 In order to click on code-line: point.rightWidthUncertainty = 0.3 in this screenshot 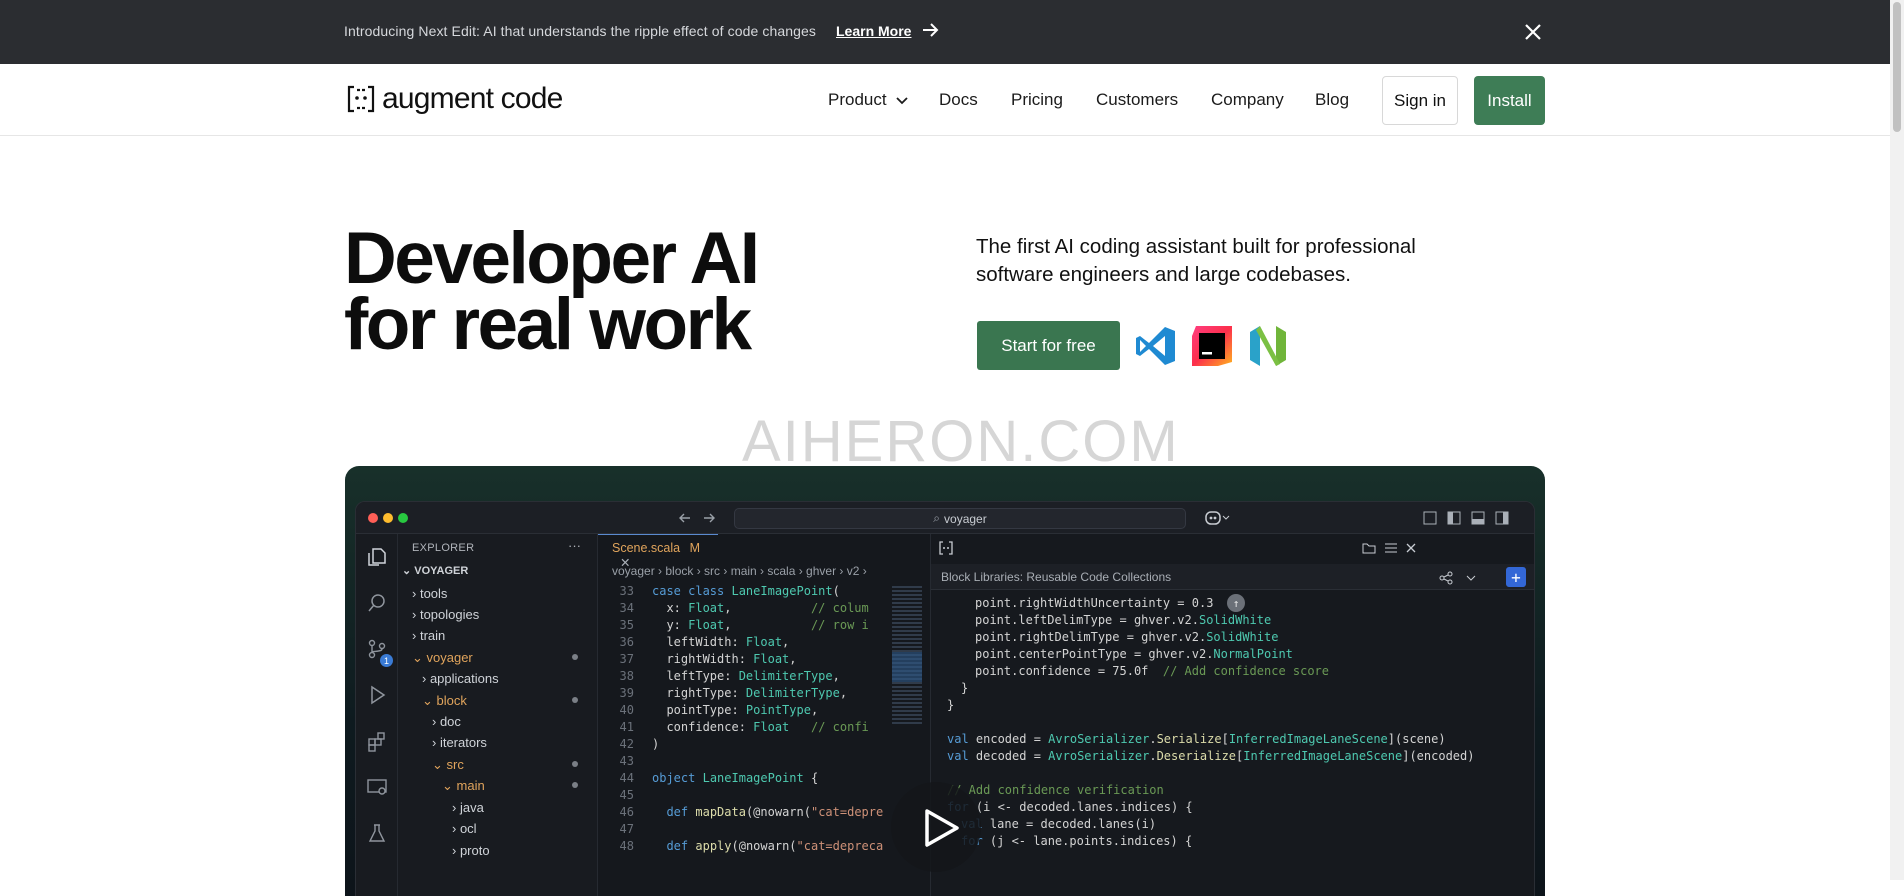, I will do `click(1094, 603)`.